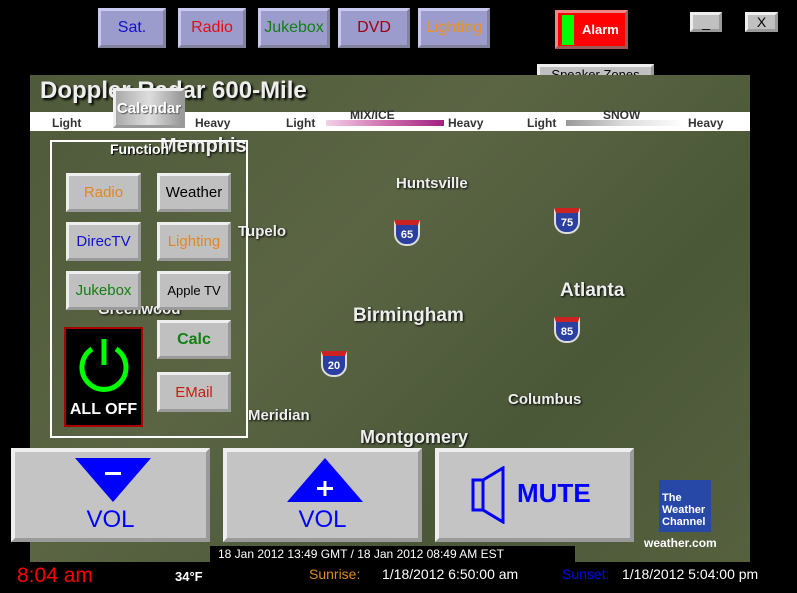  I want to click on mute-button: MUTE, so click(534, 495).